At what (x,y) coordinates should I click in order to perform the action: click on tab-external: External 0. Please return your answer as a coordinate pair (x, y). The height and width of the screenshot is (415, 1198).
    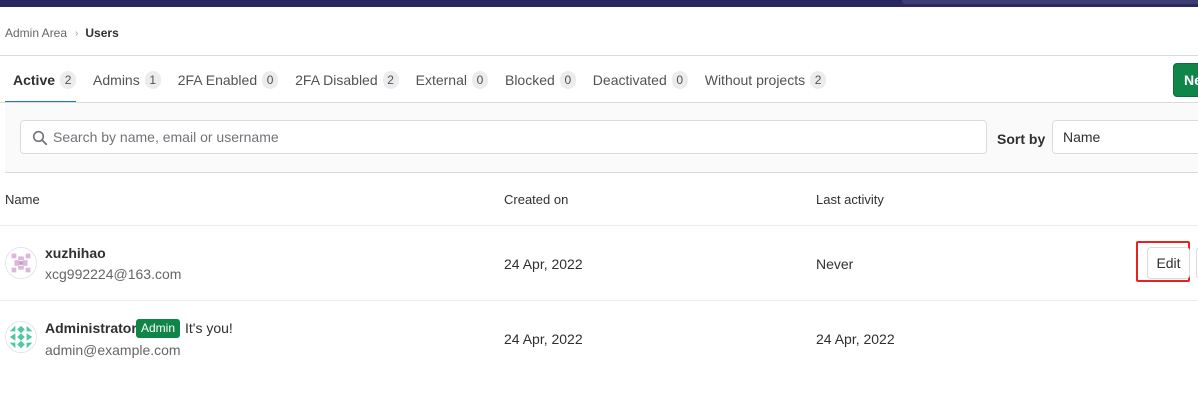
    Looking at the image, I should click on (452, 79).